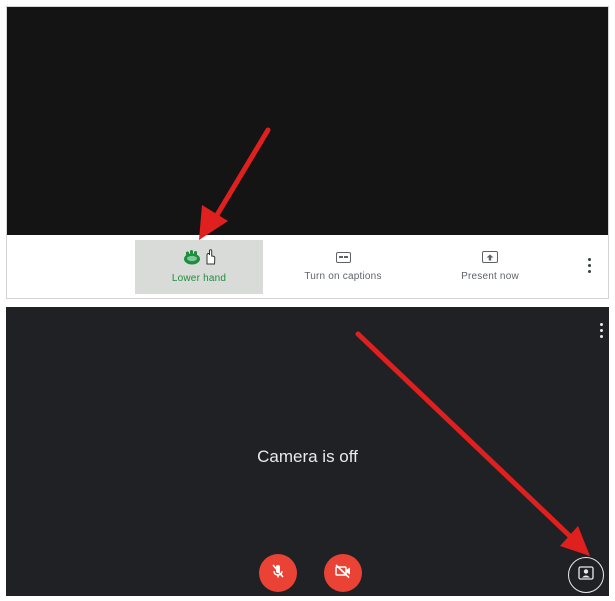  I want to click on self-view-button, so click(586, 575).